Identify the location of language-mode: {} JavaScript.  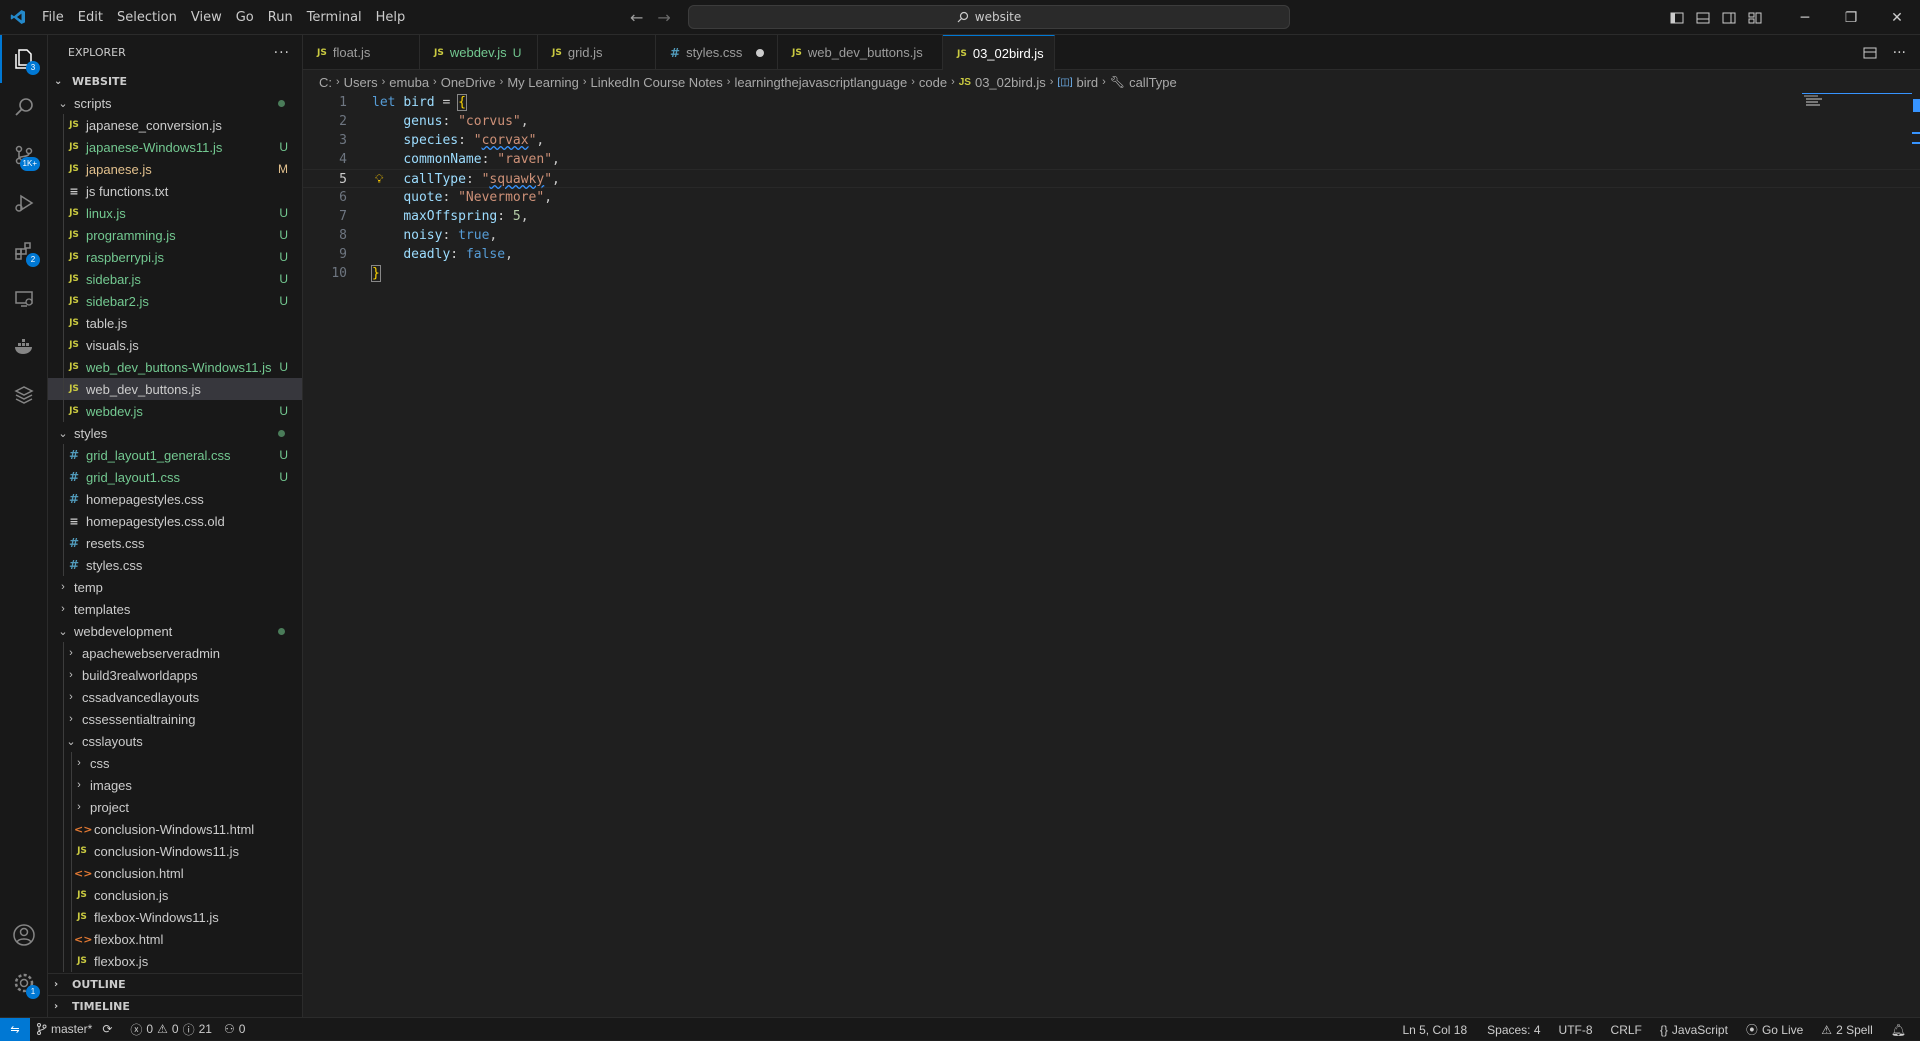
(1694, 1030).